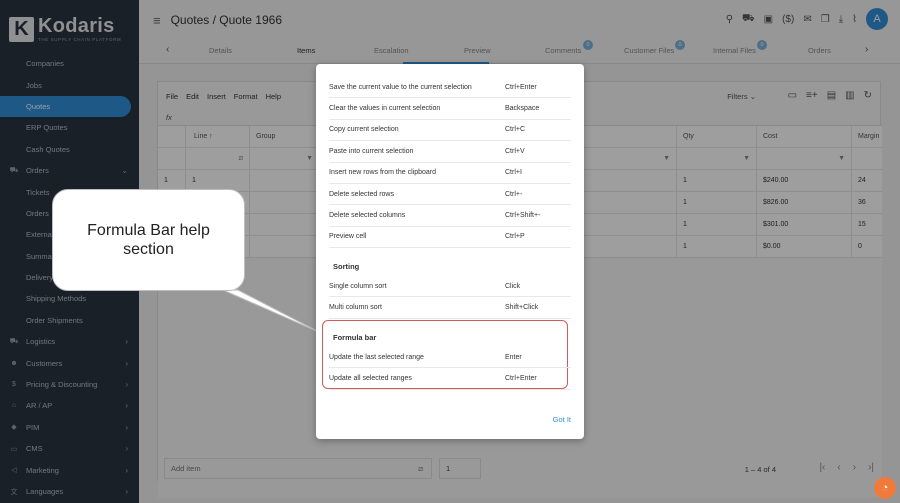 This screenshot has height=503, width=900. Describe the element at coordinates (348, 237) in the screenshot. I see `shortcut-description: Preview cell` at that location.